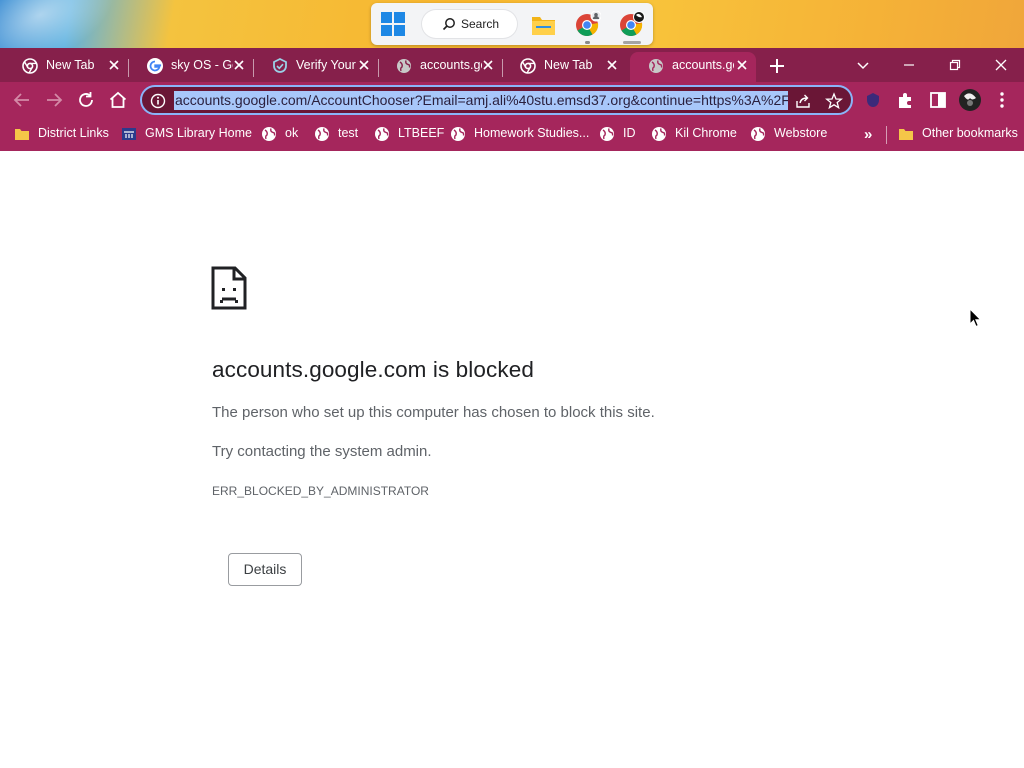 The image size is (1024, 768). Describe the element at coordinates (909, 65) in the screenshot. I see `minimize-icon` at that location.